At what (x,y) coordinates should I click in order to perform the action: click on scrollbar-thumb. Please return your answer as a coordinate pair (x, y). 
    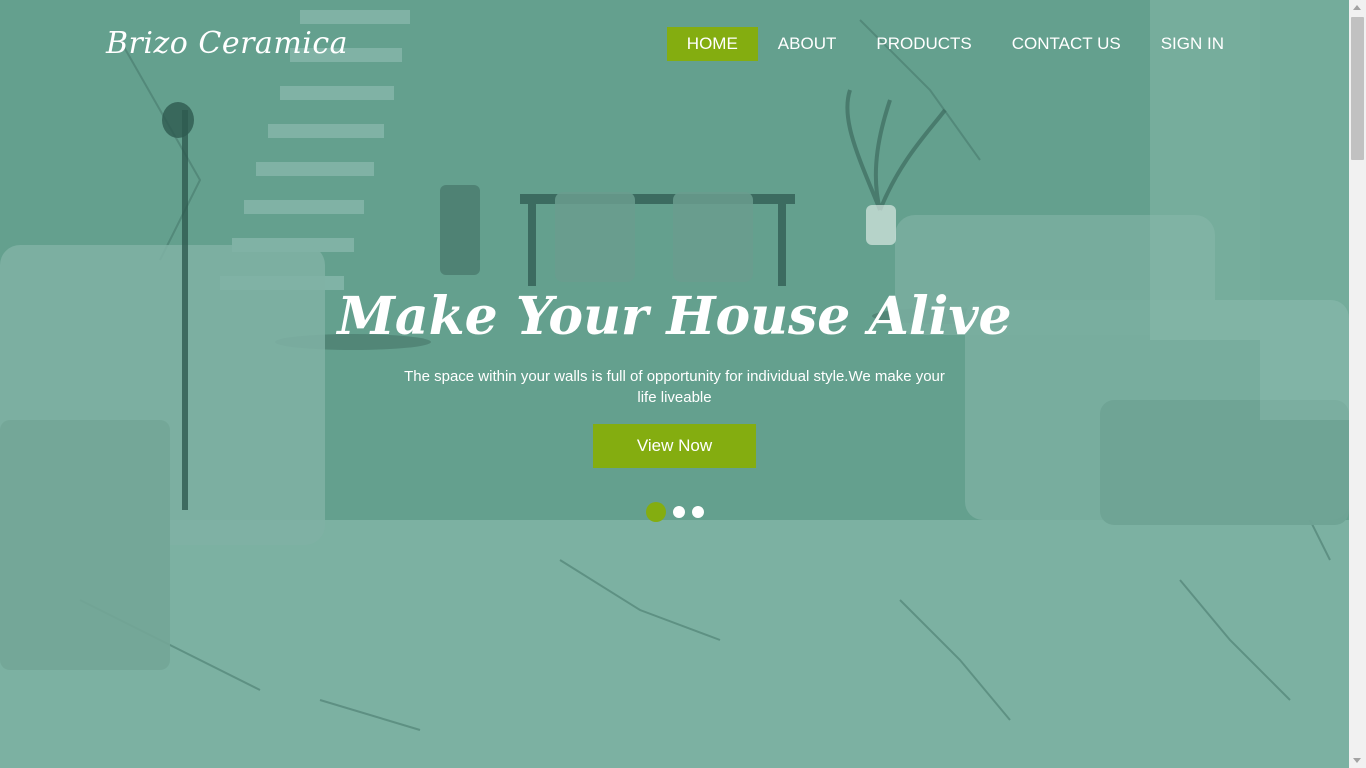
    Looking at the image, I should click on (1357, 88).